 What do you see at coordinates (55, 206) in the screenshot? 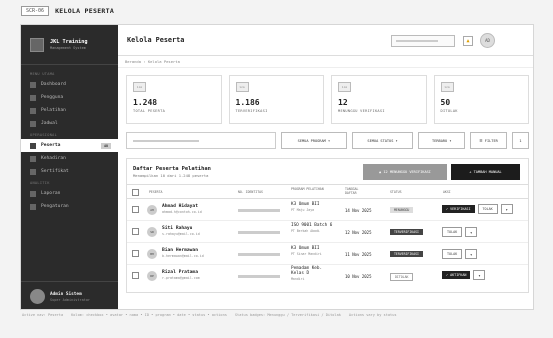
I see `sidebar-item-label: Pengaturan` at bounding box center [55, 206].